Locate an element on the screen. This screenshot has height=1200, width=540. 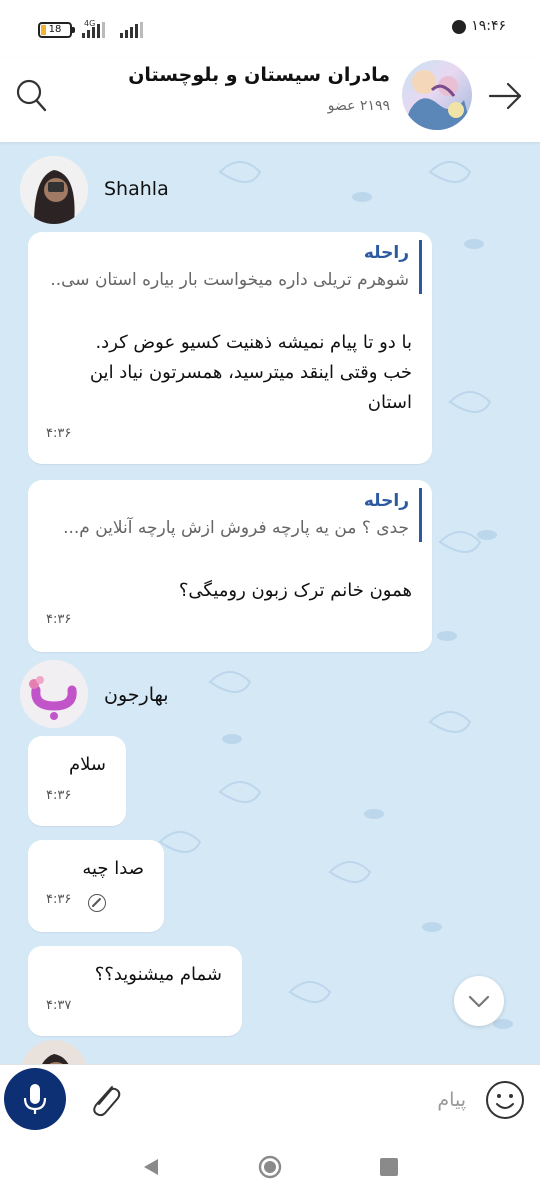
chevron-down-icon is located at coordinates (479, 1001).